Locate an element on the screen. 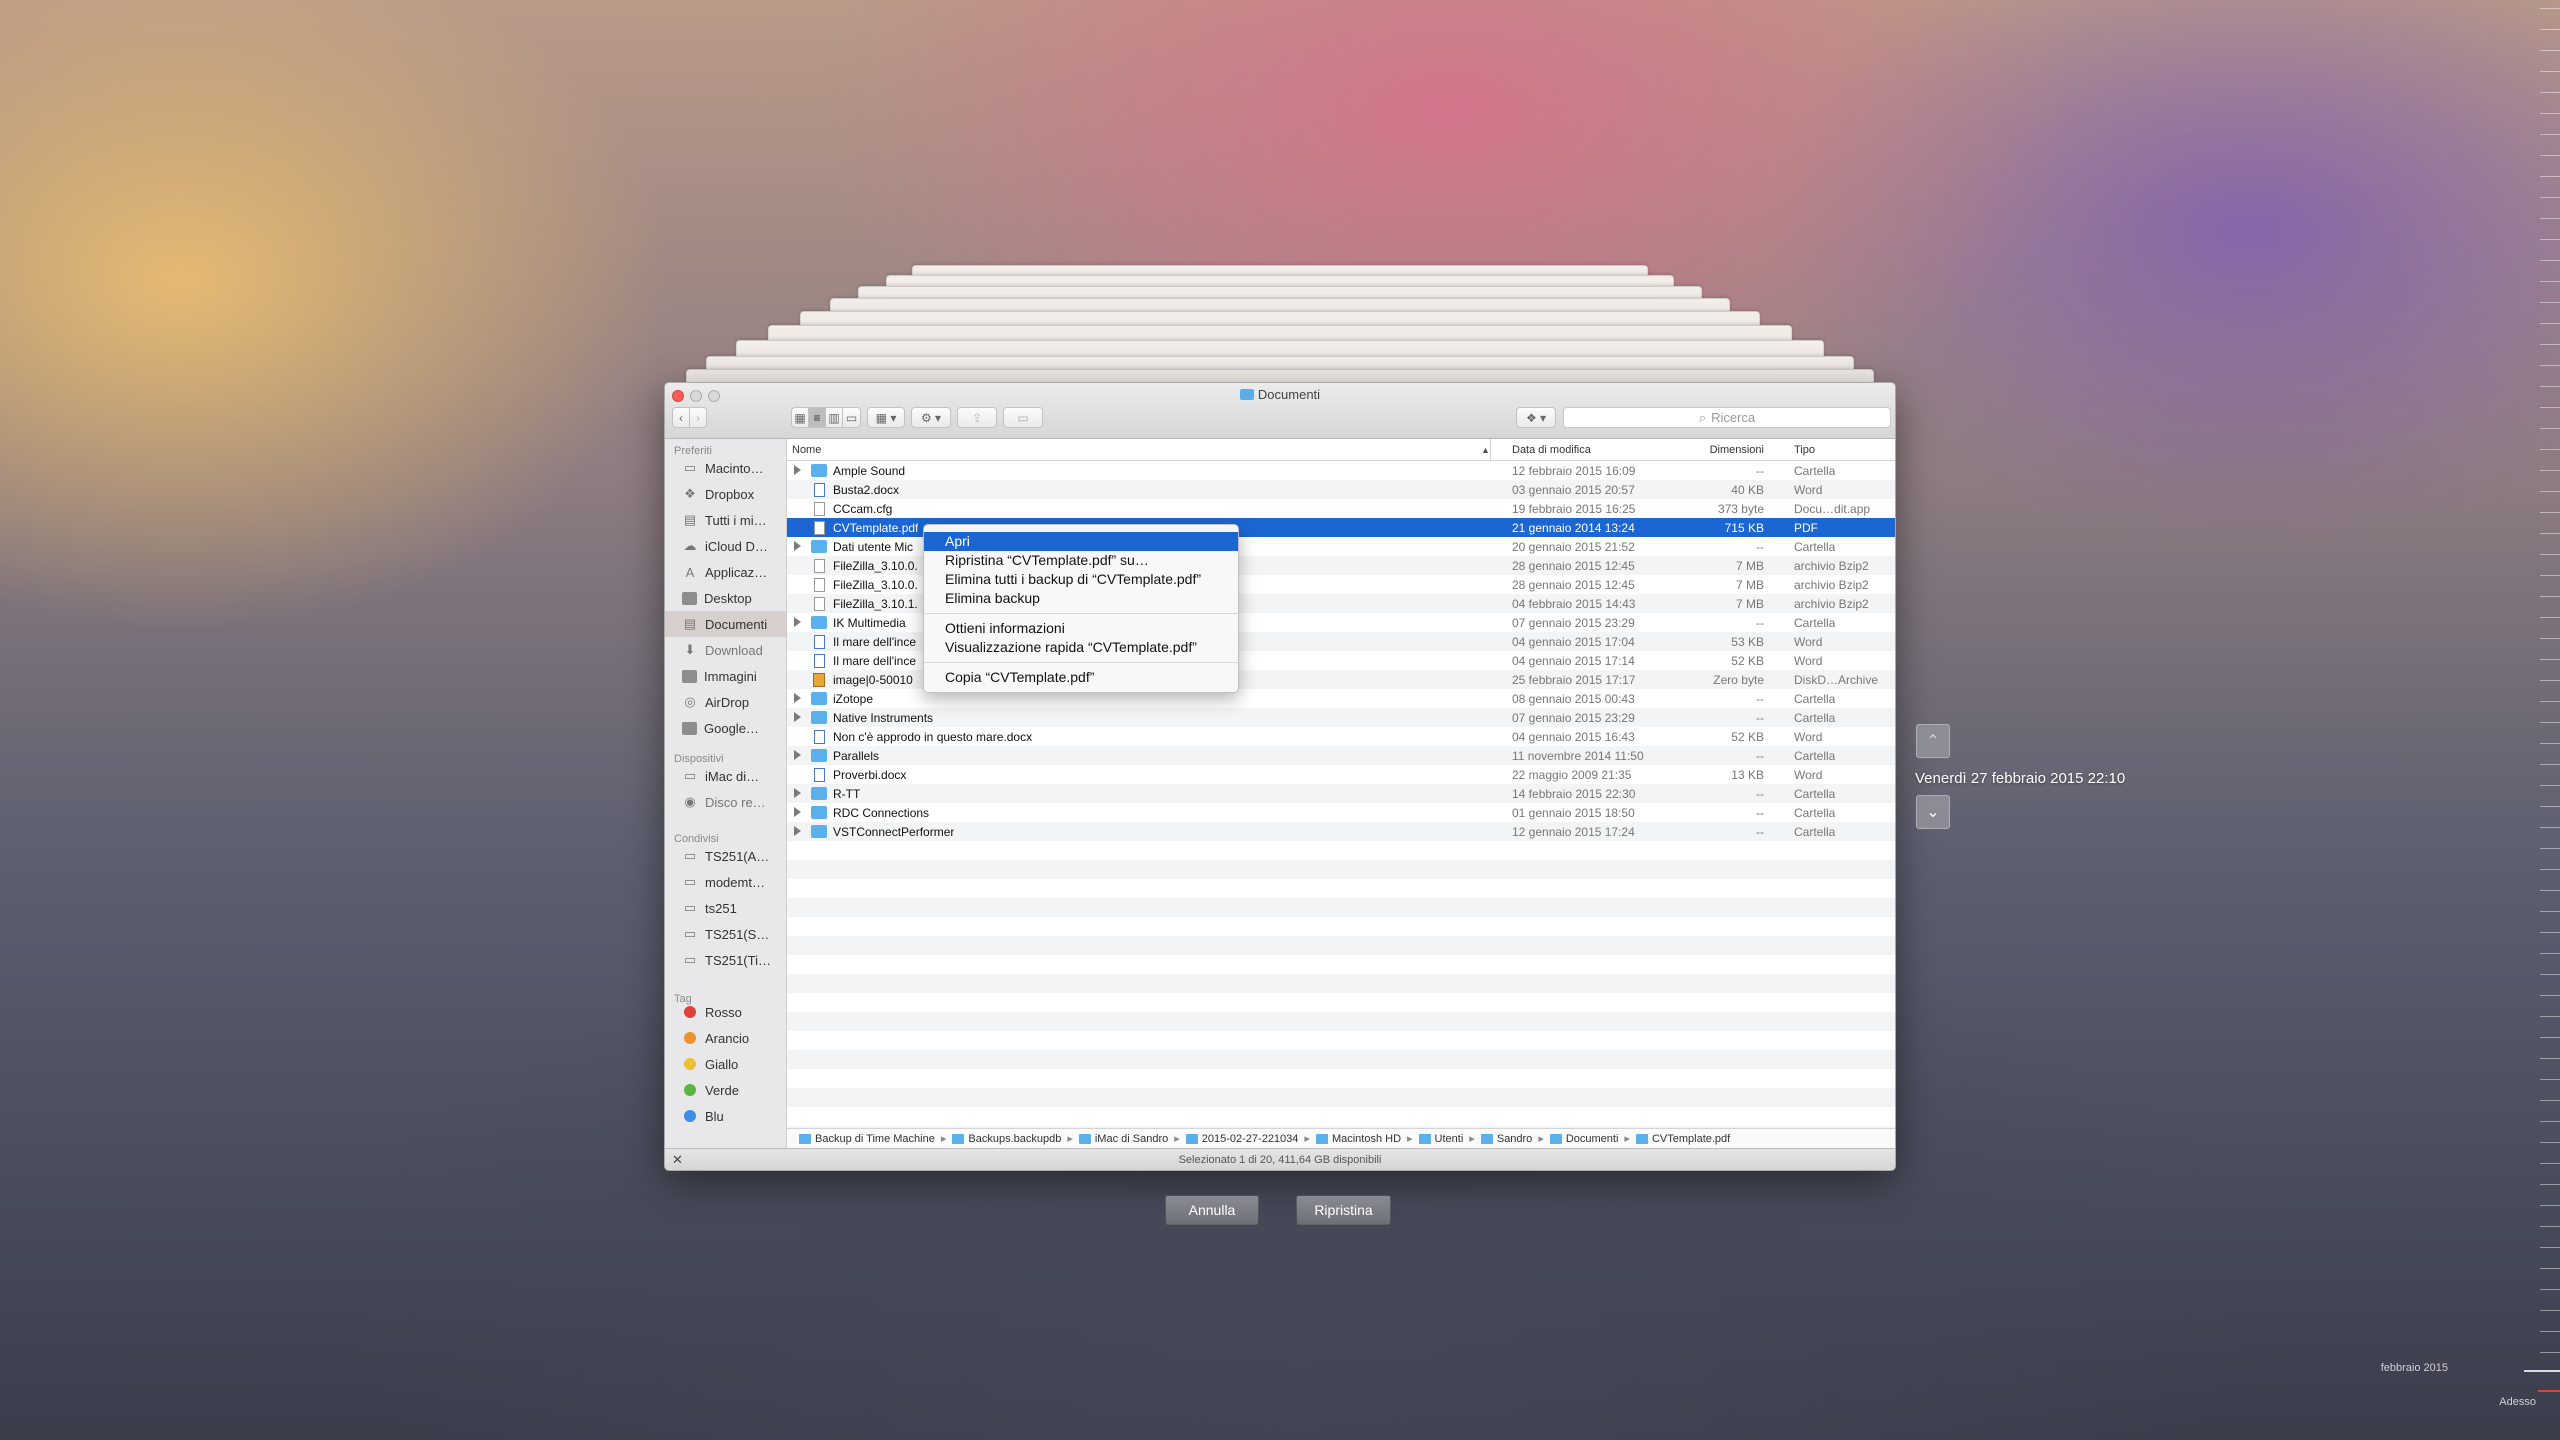 The image size is (2560, 1440). column-date-header: Data di modifica is located at coordinates (1551, 450).